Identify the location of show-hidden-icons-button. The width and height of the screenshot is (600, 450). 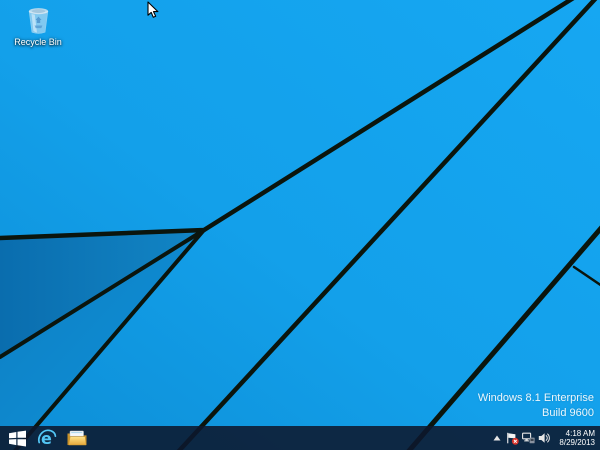
(497, 438).